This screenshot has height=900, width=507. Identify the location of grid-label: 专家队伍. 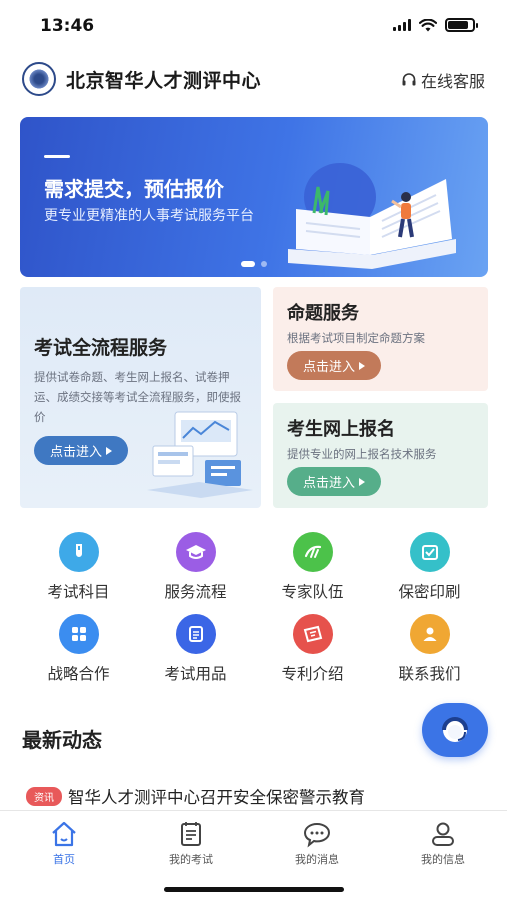
(312, 592).